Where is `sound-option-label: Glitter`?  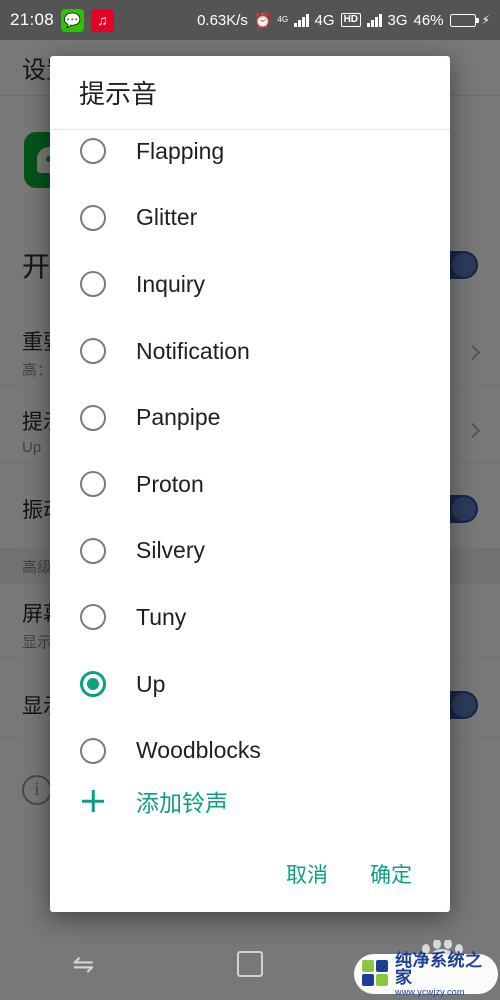
sound-option-label: Glitter is located at coordinates (167, 217).